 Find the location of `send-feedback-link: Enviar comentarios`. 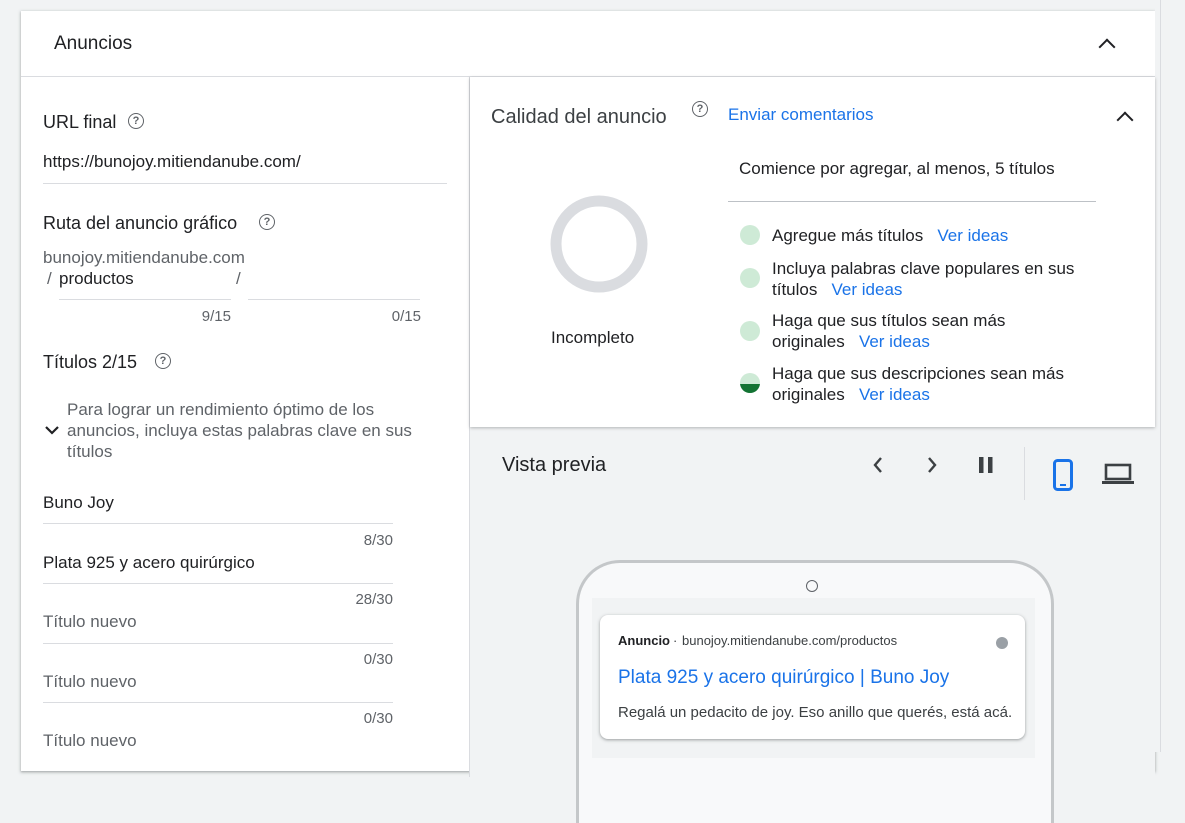

send-feedback-link: Enviar comentarios is located at coordinates (801, 115).